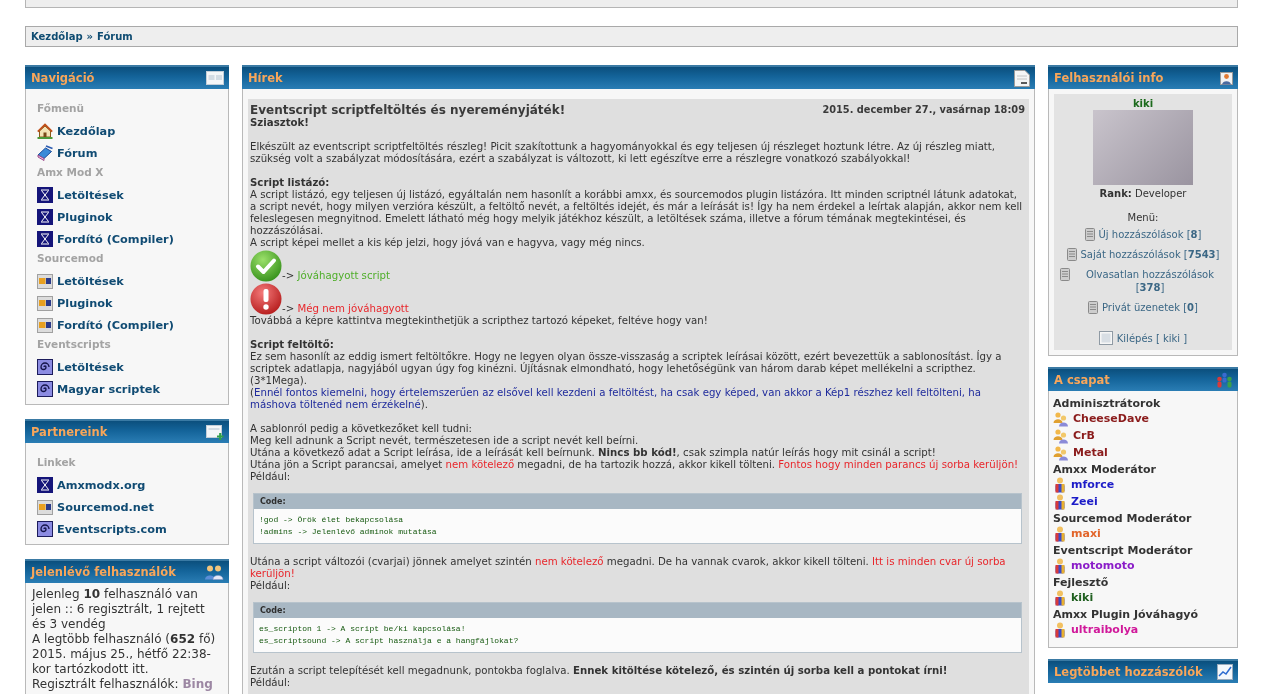  Describe the element at coordinates (1224, 380) in the screenshot. I see `team-icon` at that location.